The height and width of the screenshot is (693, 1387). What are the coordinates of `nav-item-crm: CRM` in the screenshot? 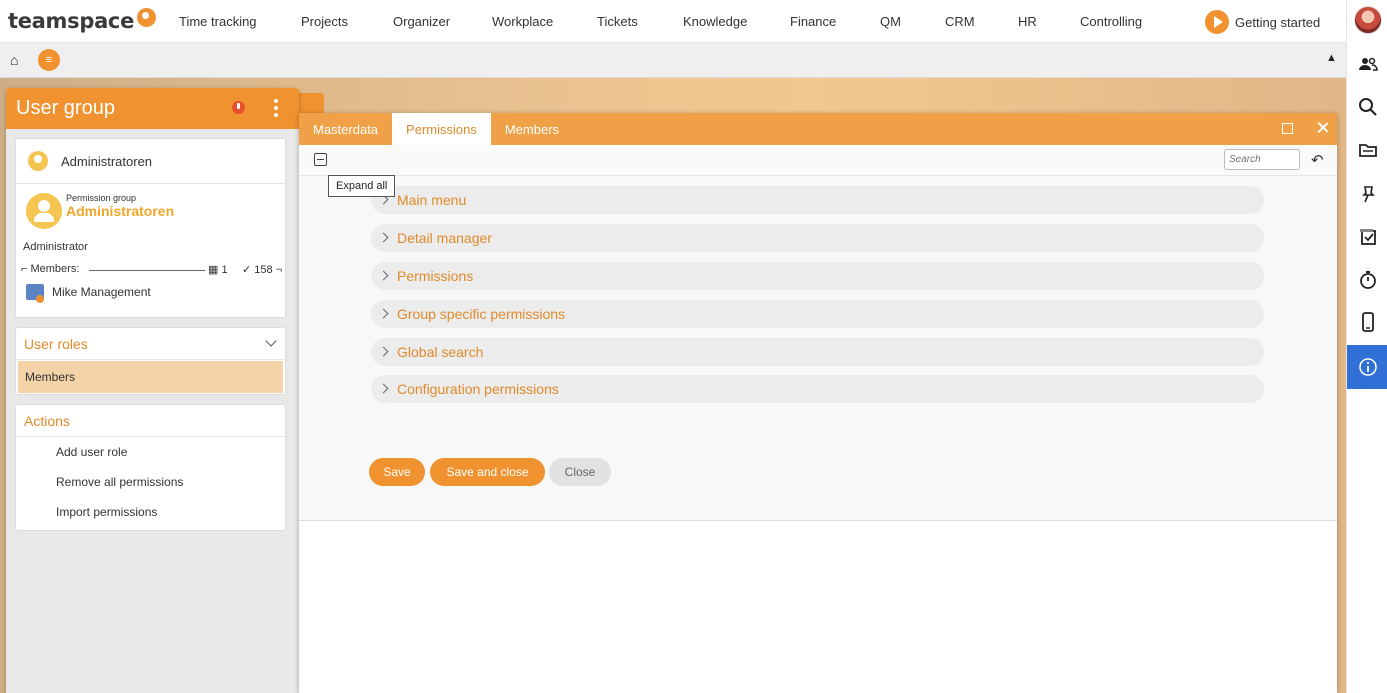 It's located at (960, 21).